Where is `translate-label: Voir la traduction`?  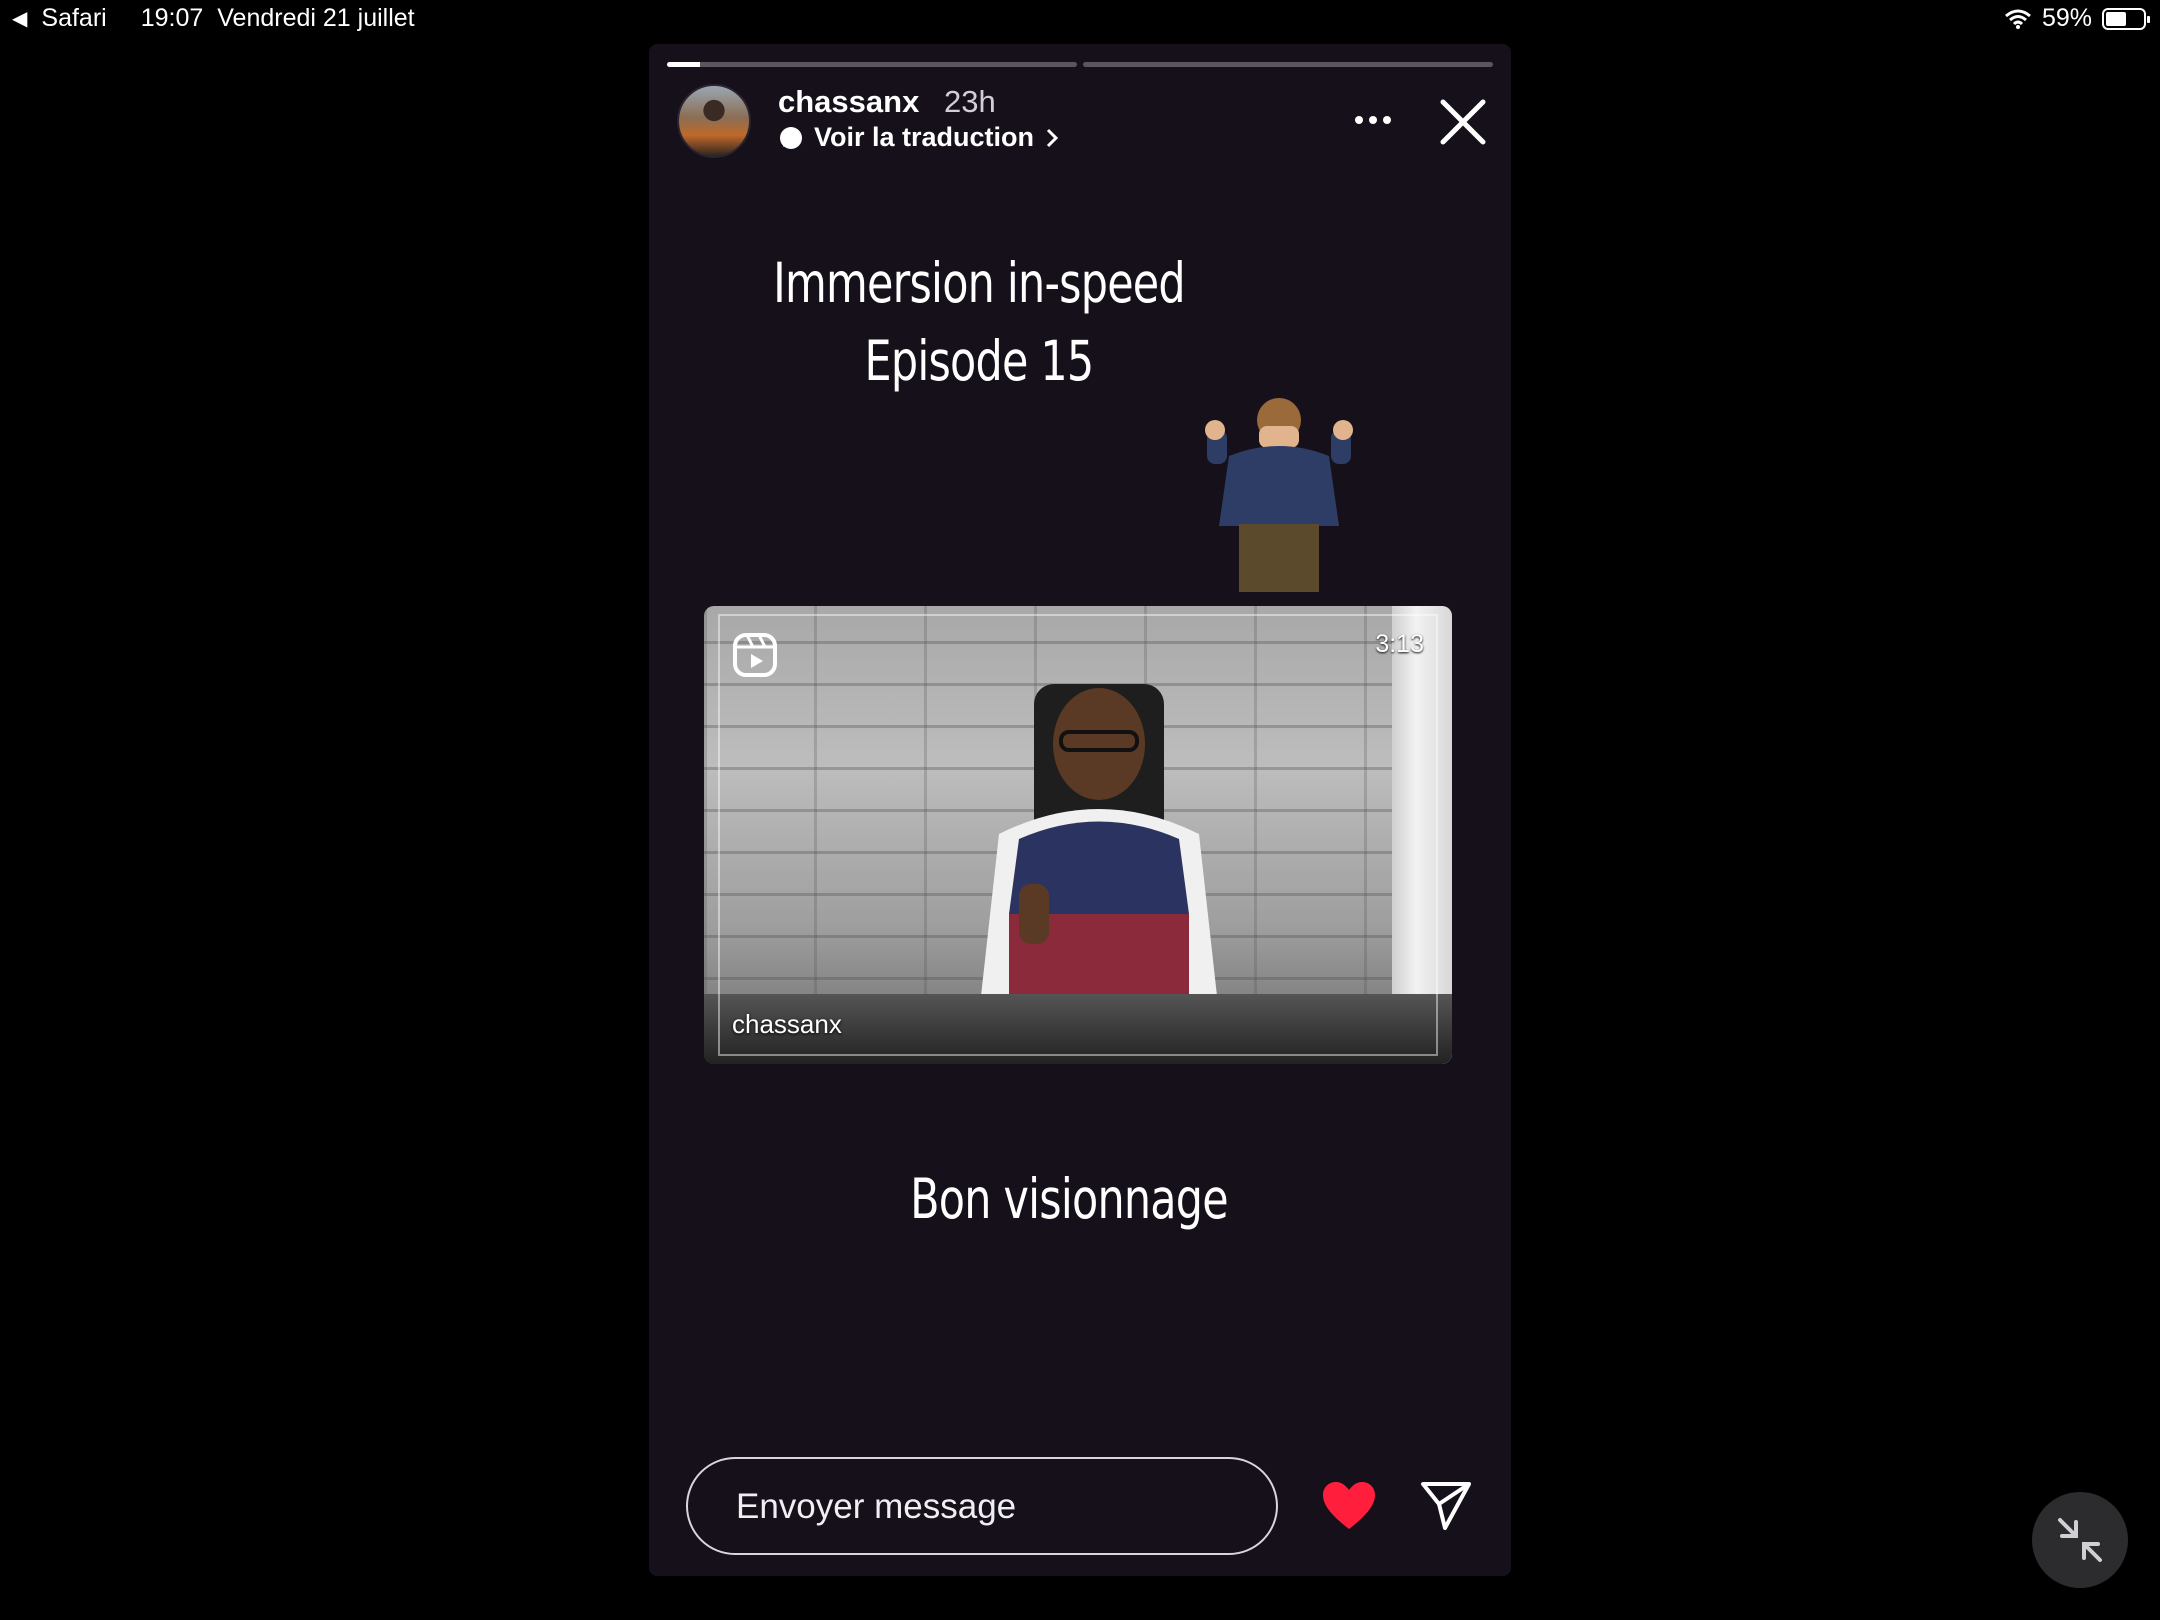
translate-label: Voir la traduction is located at coordinates (924, 137).